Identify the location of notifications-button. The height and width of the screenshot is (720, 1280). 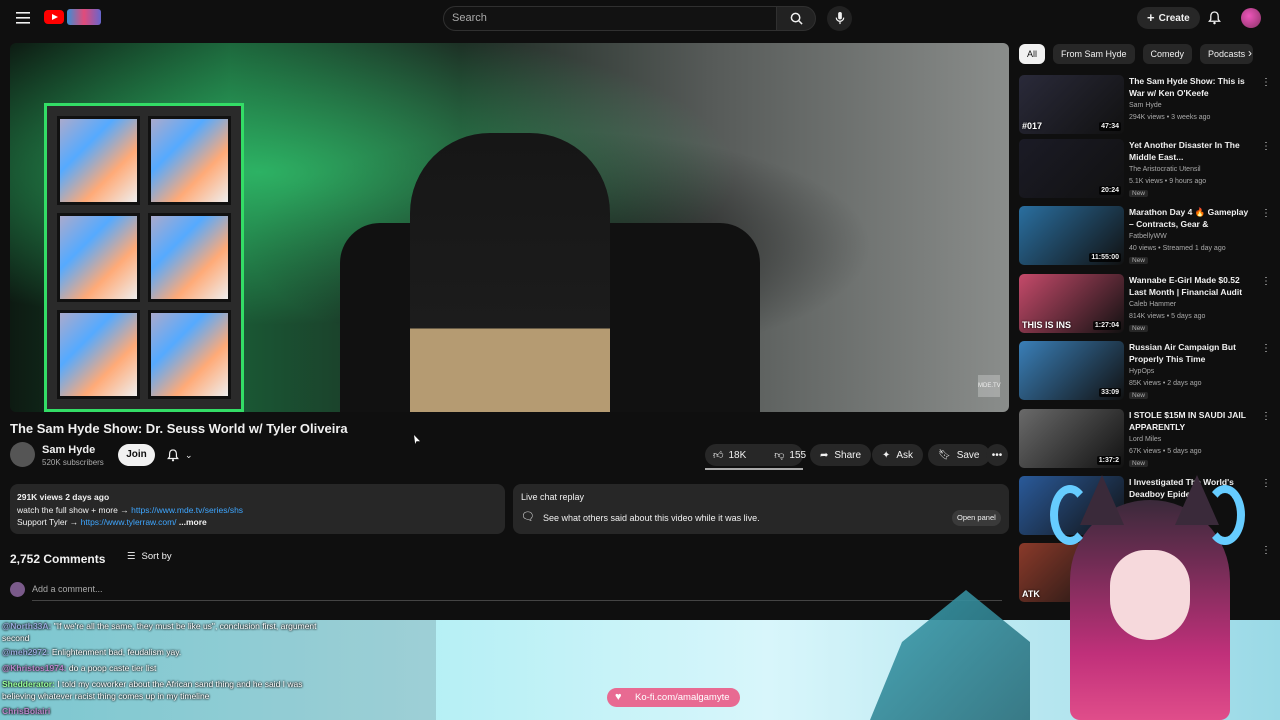
(1214, 18).